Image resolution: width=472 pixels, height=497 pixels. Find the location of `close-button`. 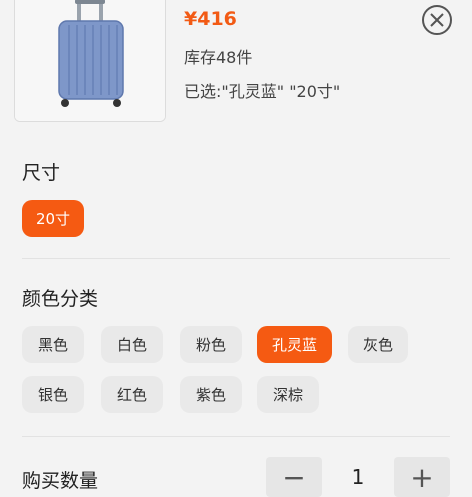

close-button is located at coordinates (437, 20).